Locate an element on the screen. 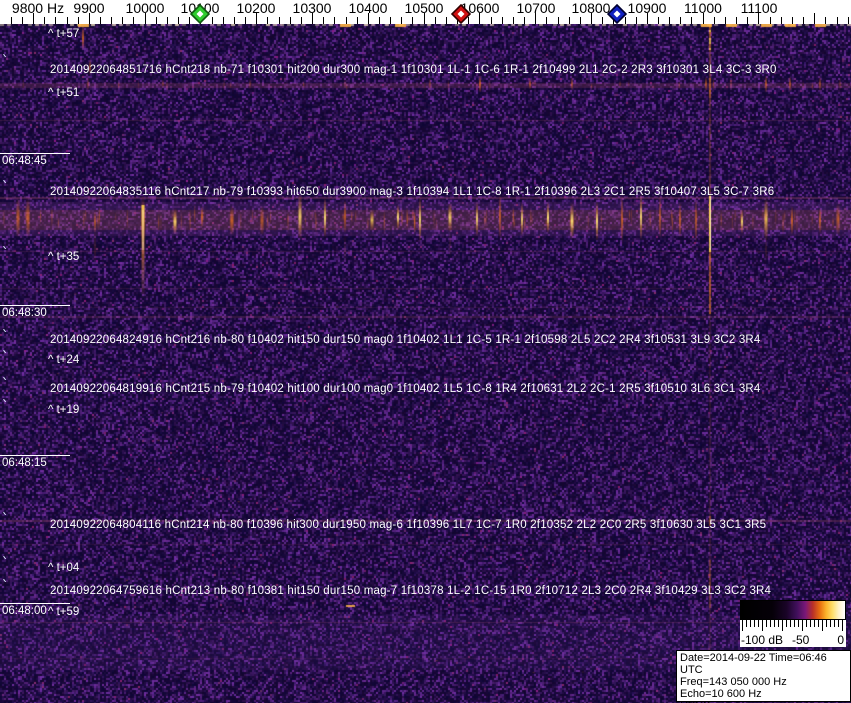 The height and width of the screenshot is (703, 851). info-date-line: Date=2014-09-22 Time=06:46 UTC is located at coordinates (753, 664).